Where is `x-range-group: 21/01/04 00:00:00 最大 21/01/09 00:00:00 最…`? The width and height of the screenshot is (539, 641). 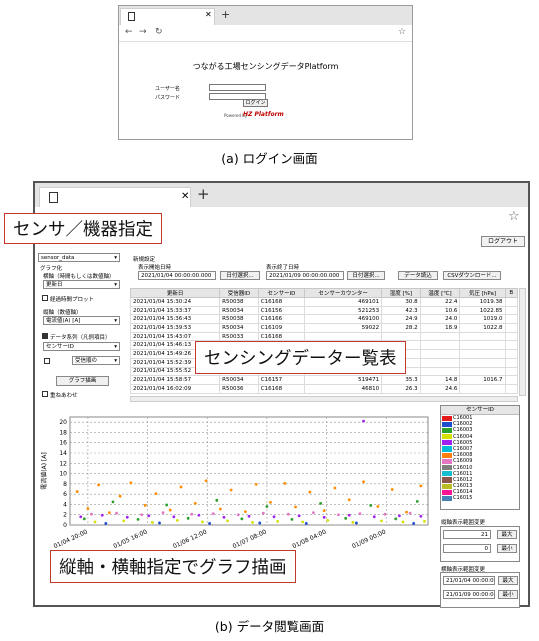
x-range-group: 21/01/04 00:00:00 最大 21/01/09 00:00:00 最… is located at coordinates (480, 590).